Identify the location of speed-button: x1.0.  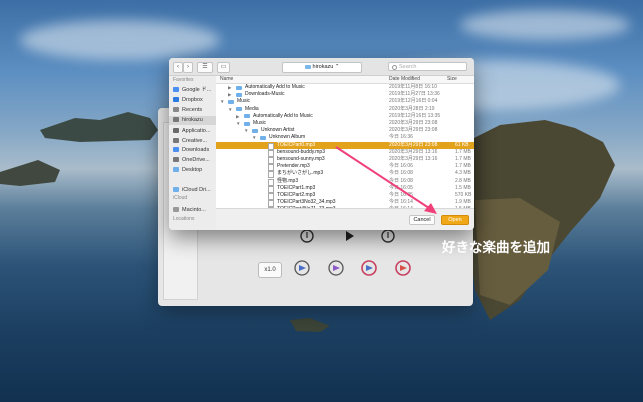
(270, 270).